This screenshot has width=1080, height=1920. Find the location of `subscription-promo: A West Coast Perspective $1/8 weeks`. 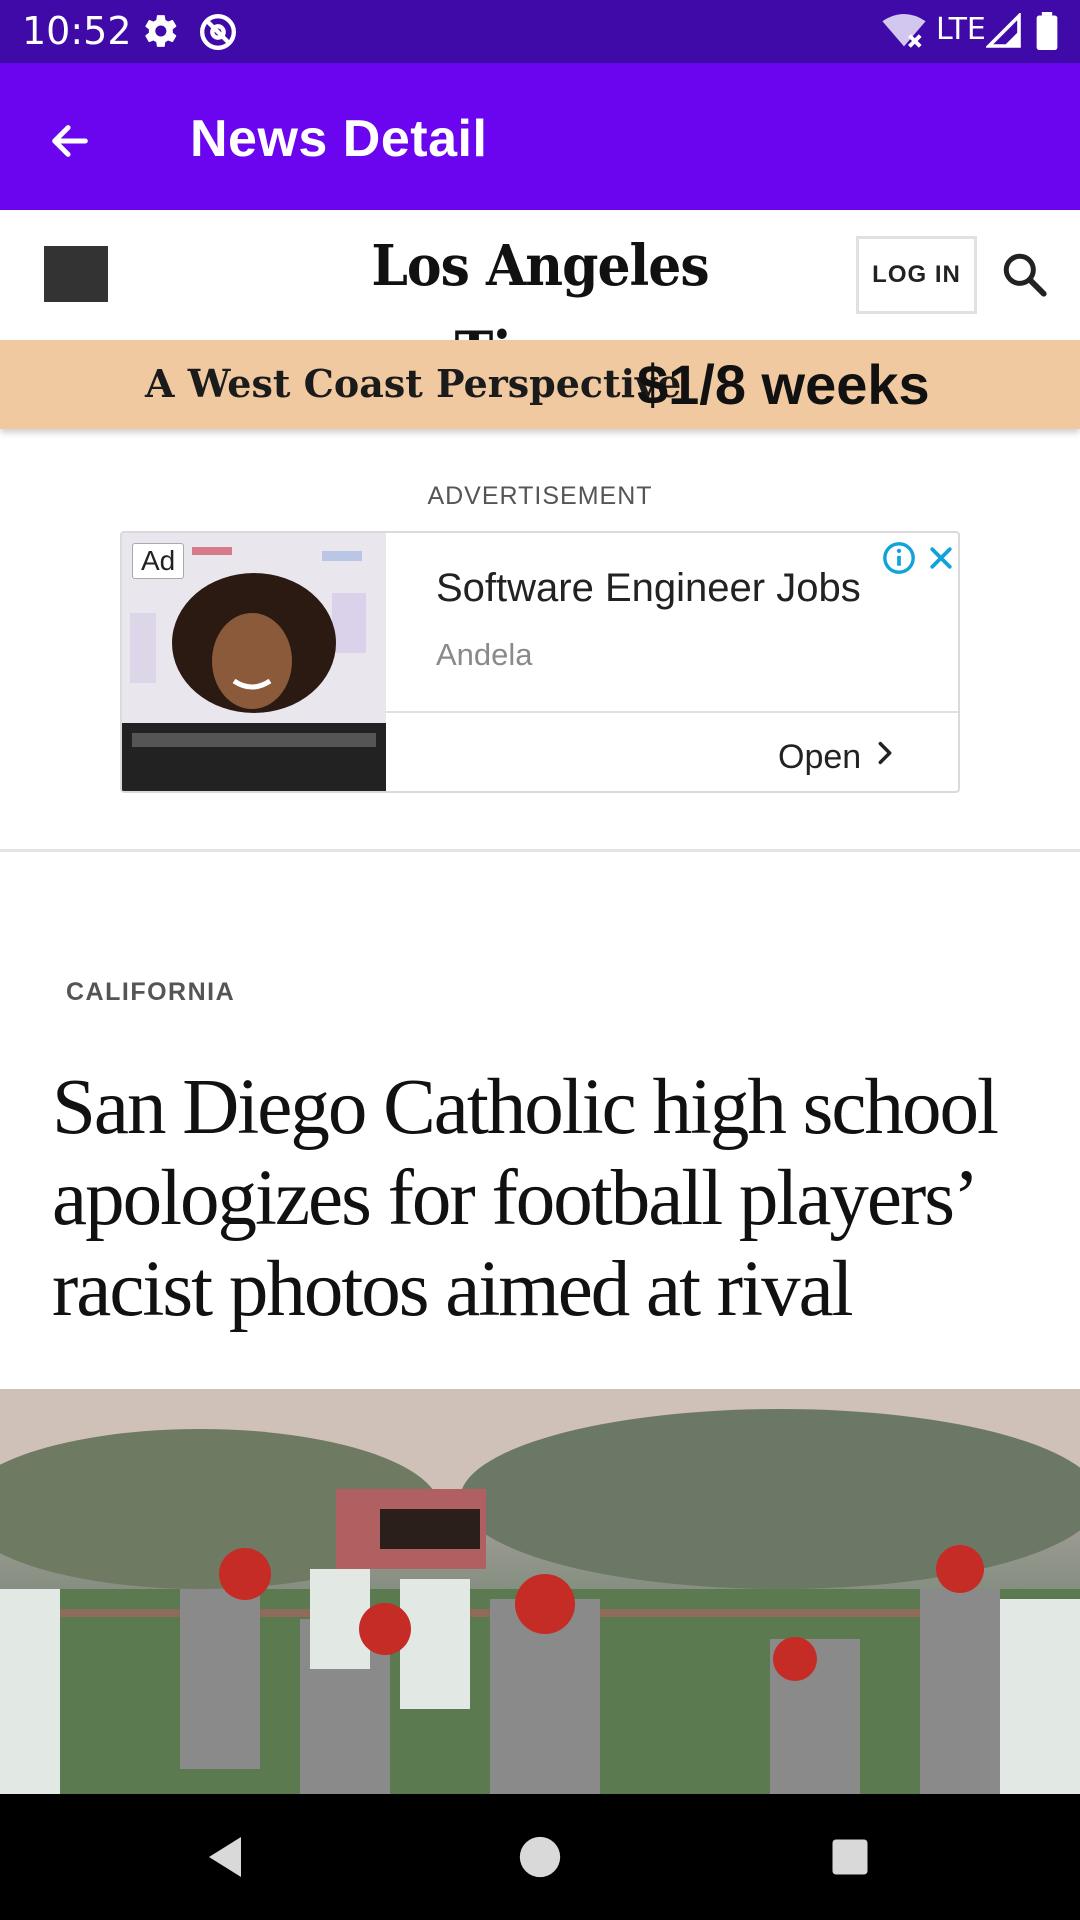

subscription-promo: A West Coast Perspective $1/8 weeks is located at coordinates (540, 384).